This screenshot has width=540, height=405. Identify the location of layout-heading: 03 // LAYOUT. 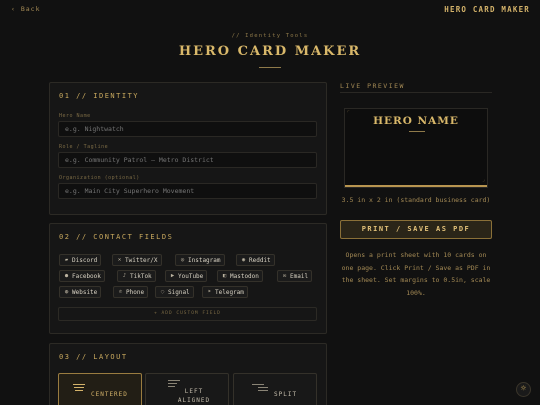
(93, 357).